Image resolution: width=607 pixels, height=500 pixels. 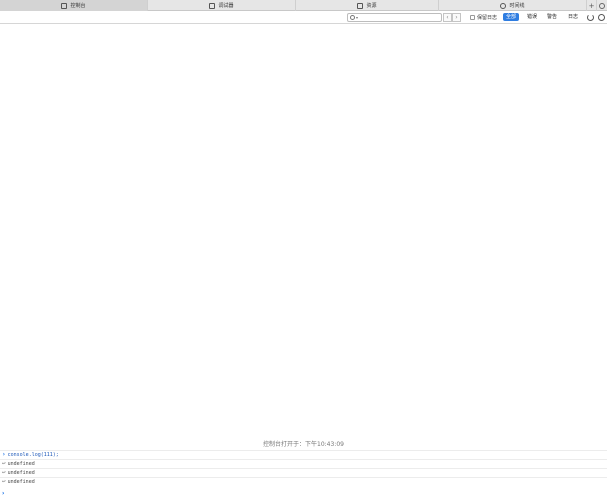 I want to click on settings-button, so click(x=602, y=5).